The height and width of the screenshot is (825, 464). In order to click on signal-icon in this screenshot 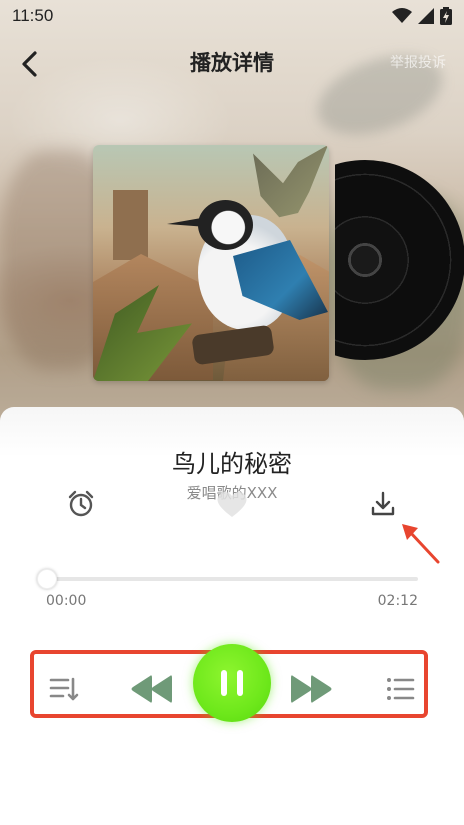, I will do `click(426, 16)`.